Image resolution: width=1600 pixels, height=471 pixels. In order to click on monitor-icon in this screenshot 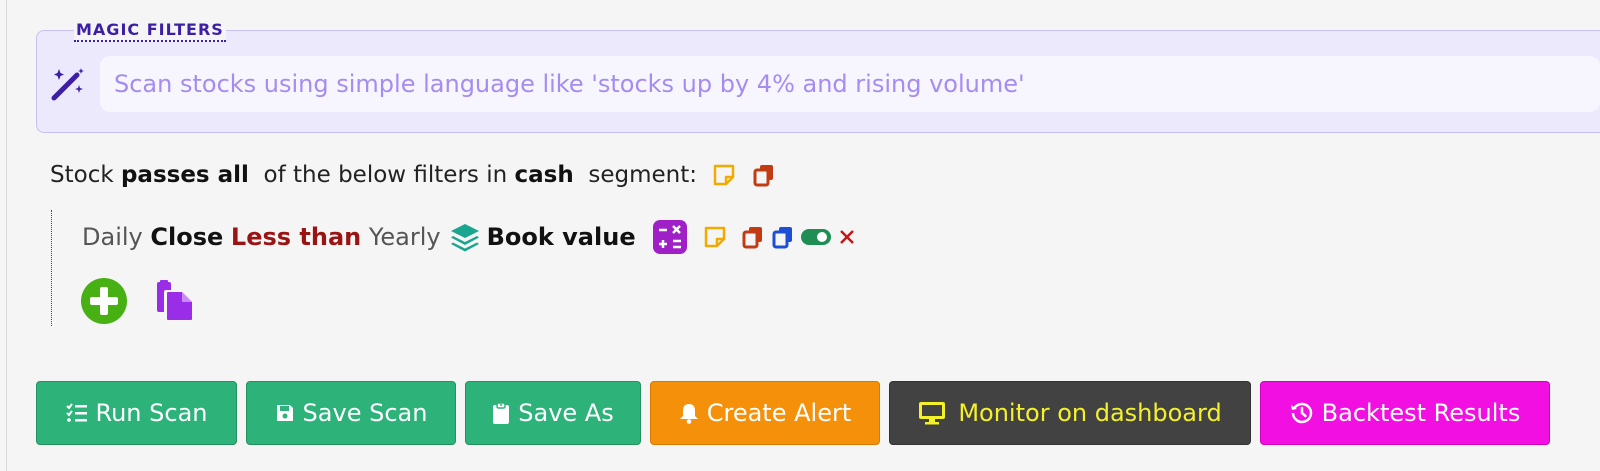, I will do `click(932, 413)`.